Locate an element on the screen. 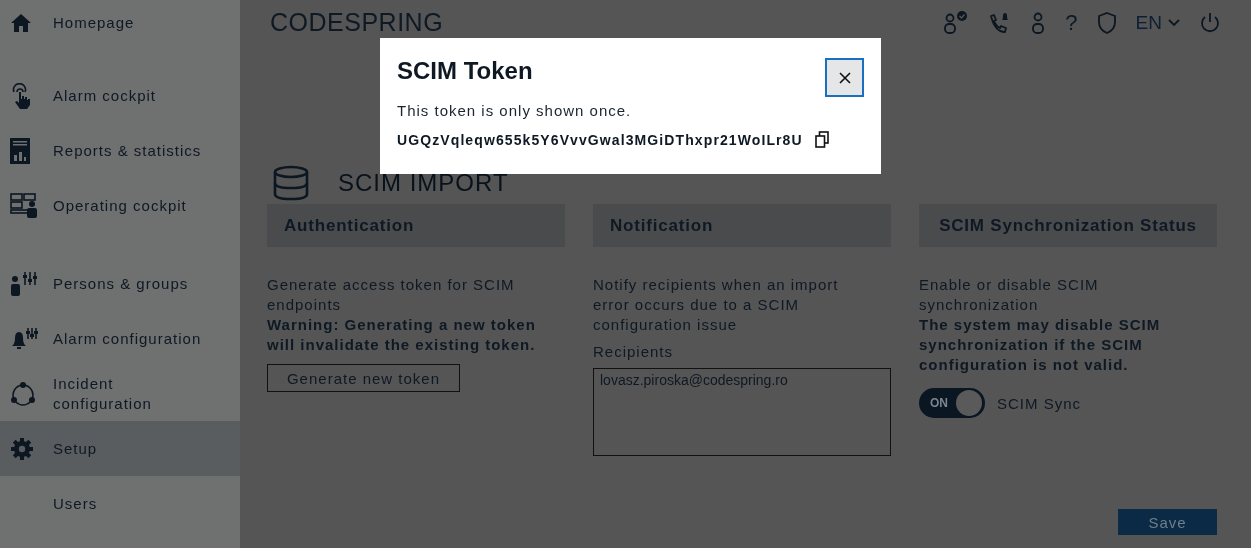  sidebar-item: Alarm configuration is located at coordinates (120, 338).